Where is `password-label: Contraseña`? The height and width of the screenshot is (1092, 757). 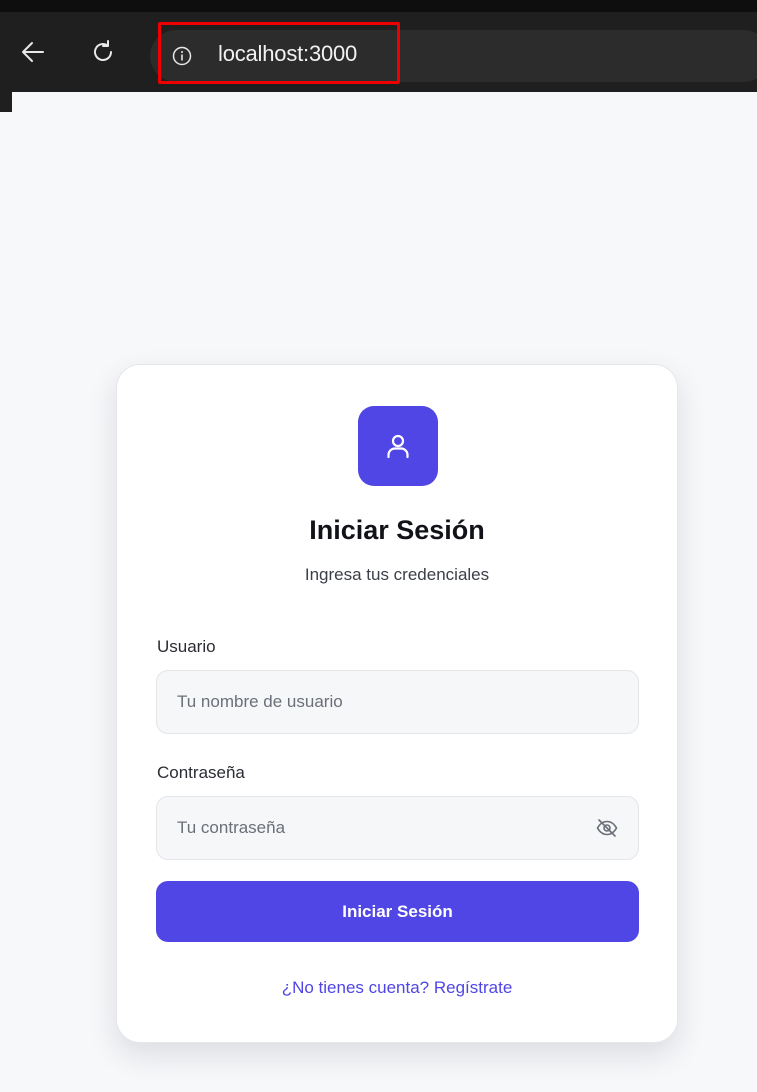 password-label: Contraseña is located at coordinates (201, 772).